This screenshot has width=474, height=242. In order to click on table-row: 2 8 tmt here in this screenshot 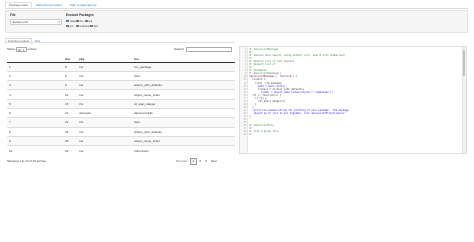, I will do `click(121, 75)`.